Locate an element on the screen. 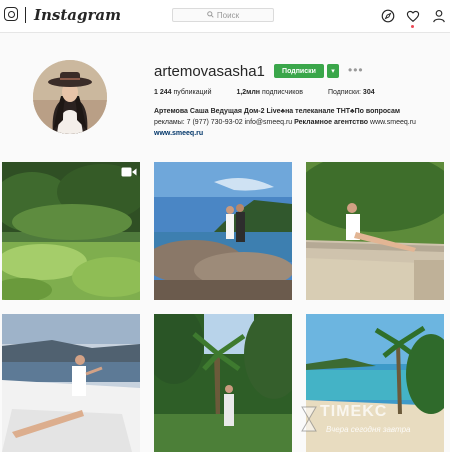 The height and width of the screenshot is (452, 450). instagram-wordmark: Instagram is located at coordinates (77, 15).